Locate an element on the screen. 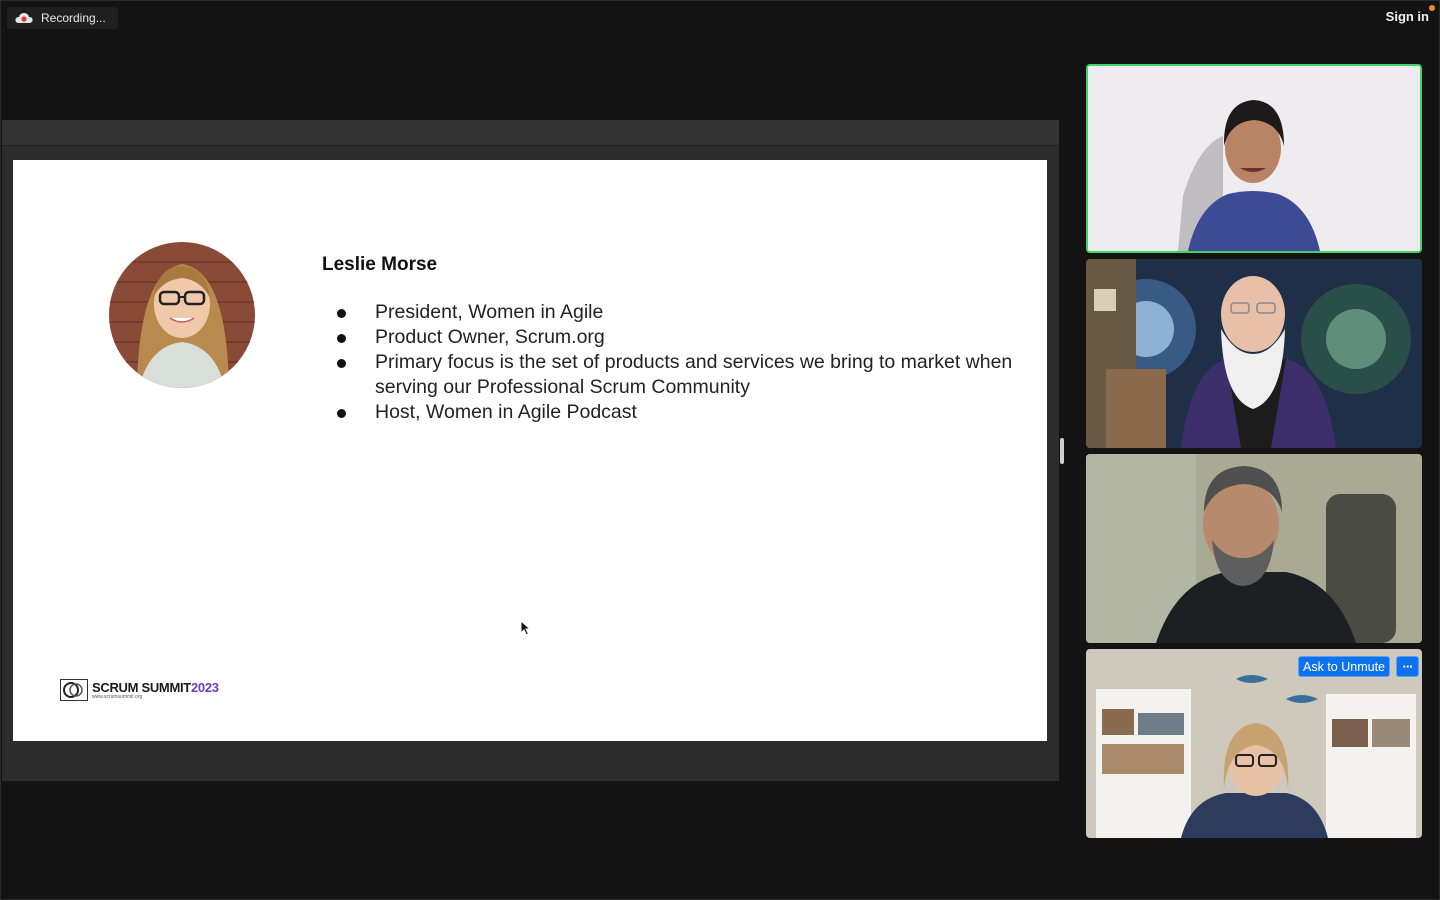  participant-video-tile-active-speaker is located at coordinates (1254, 158).